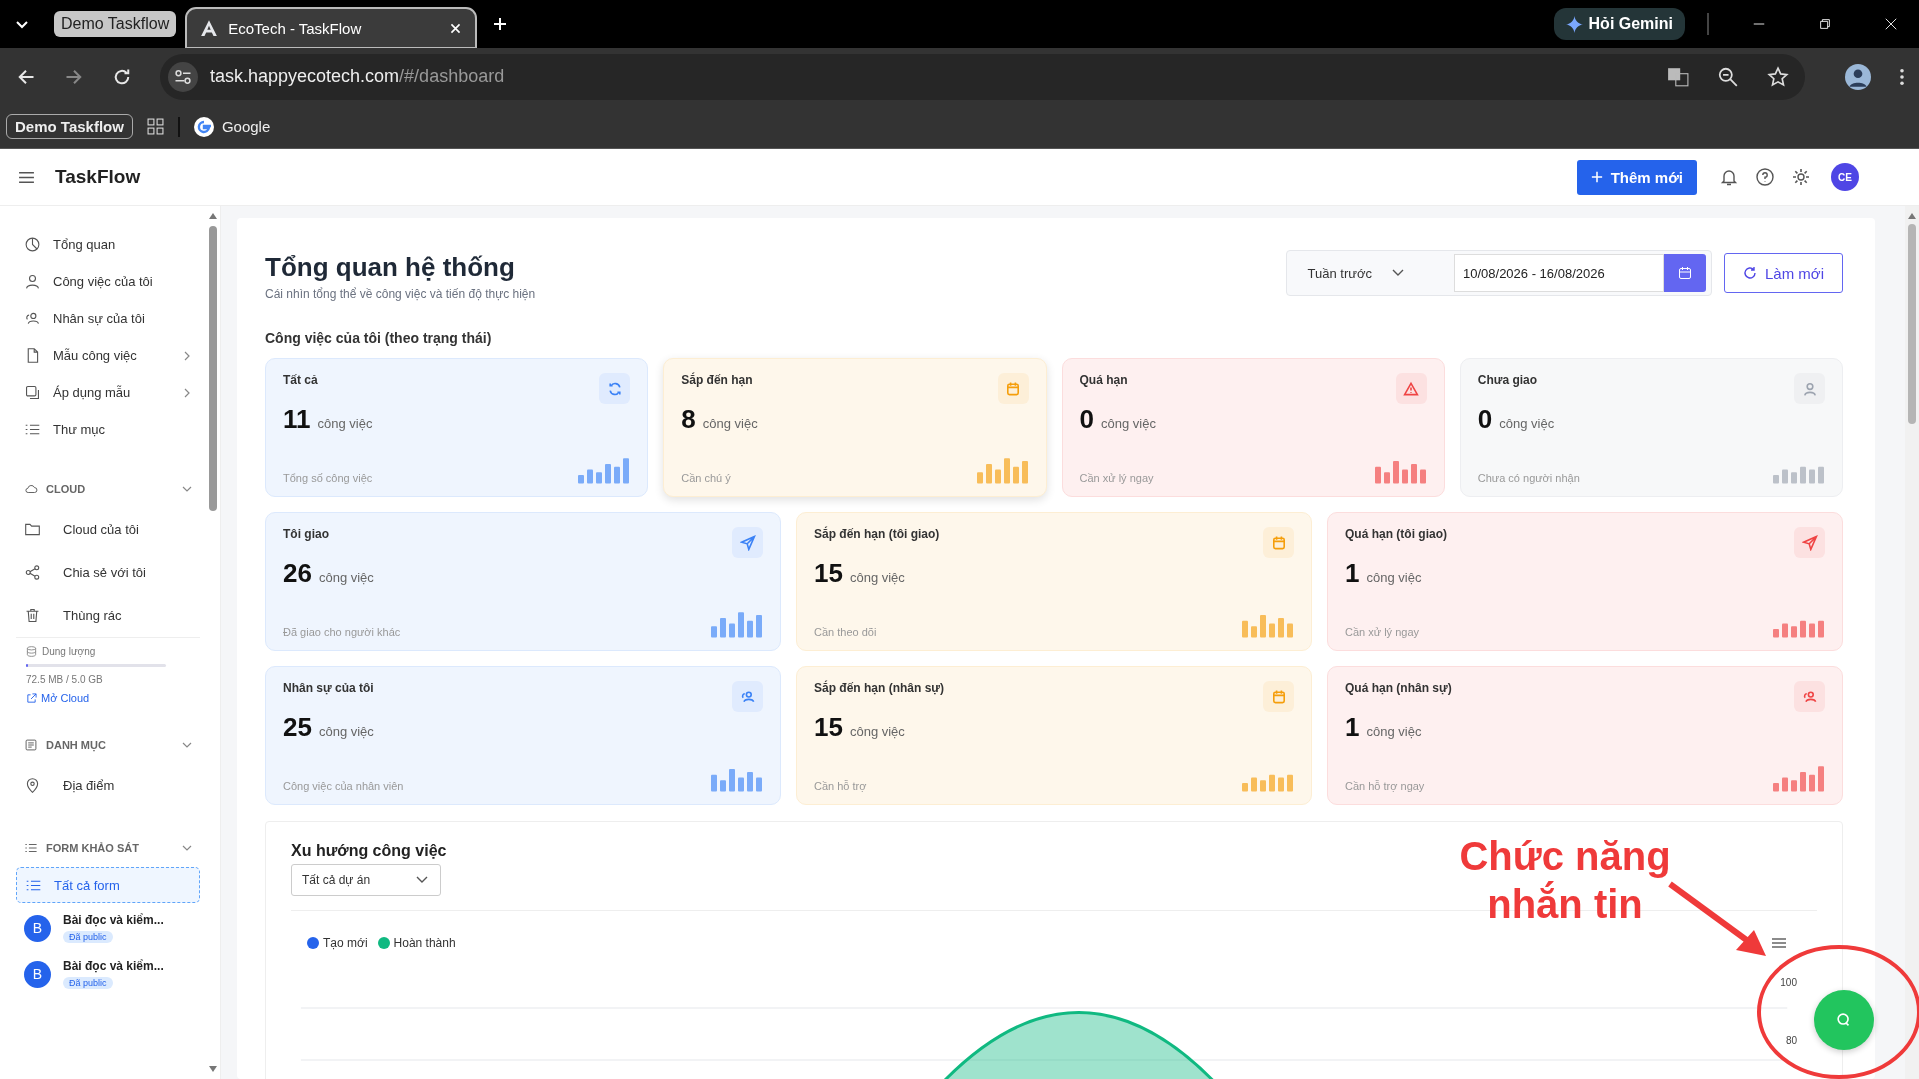 Image resolution: width=1919 pixels, height=1079 pixels. I want to click on period-dropdown: Tuần trước, so click(1372, 273).